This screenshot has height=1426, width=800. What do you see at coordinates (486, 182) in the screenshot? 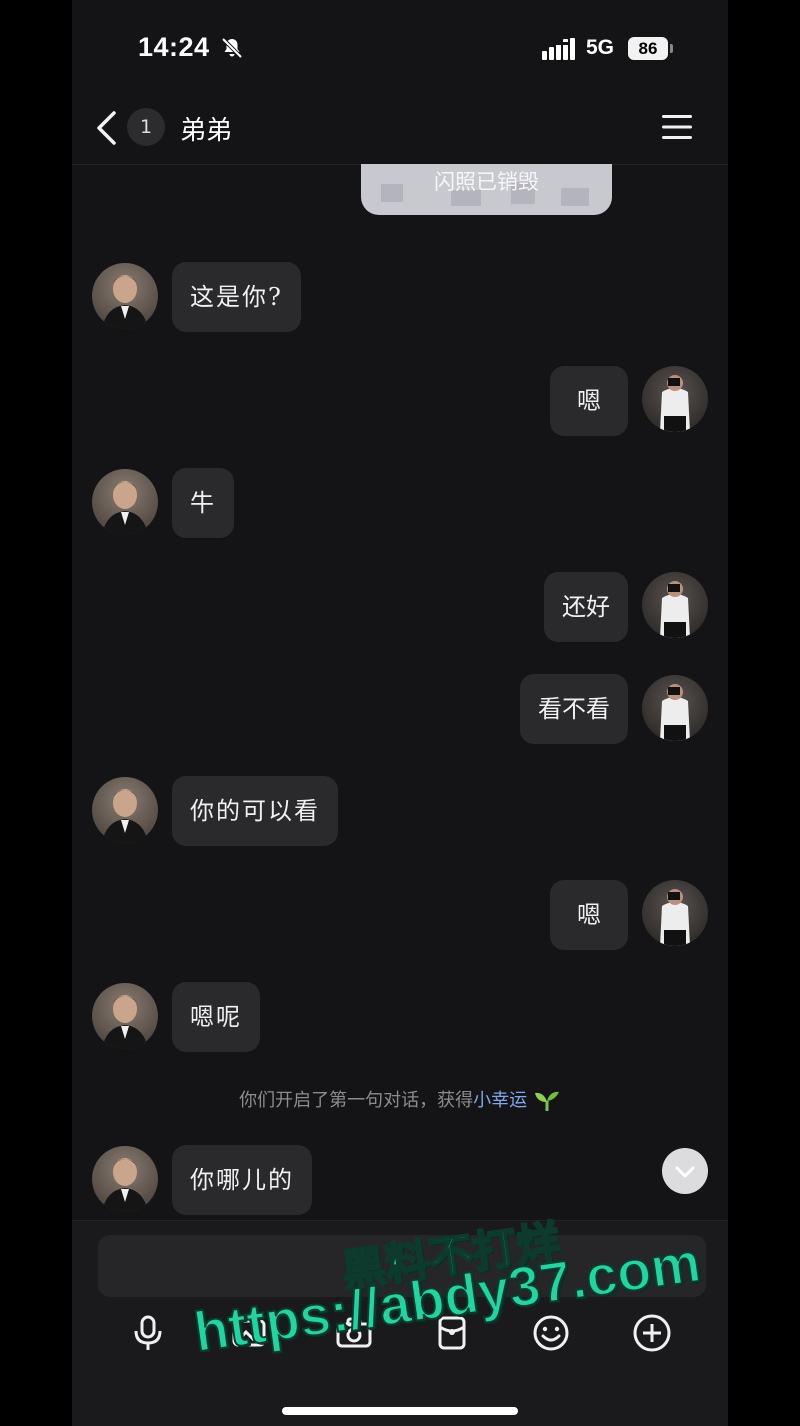
I see `flash-destroyed-label: 闪照已销毁` at bounding box center [486, 182].